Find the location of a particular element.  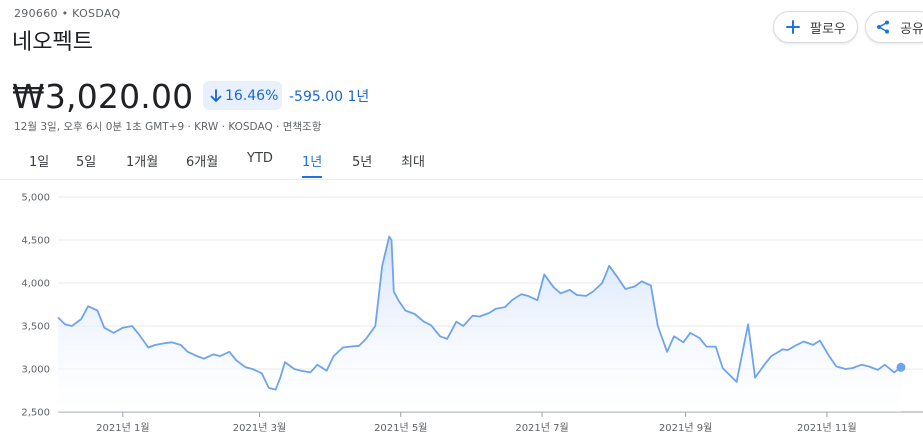

x-tick-label: 2021년 1월 is located at coordinates (122, 428).